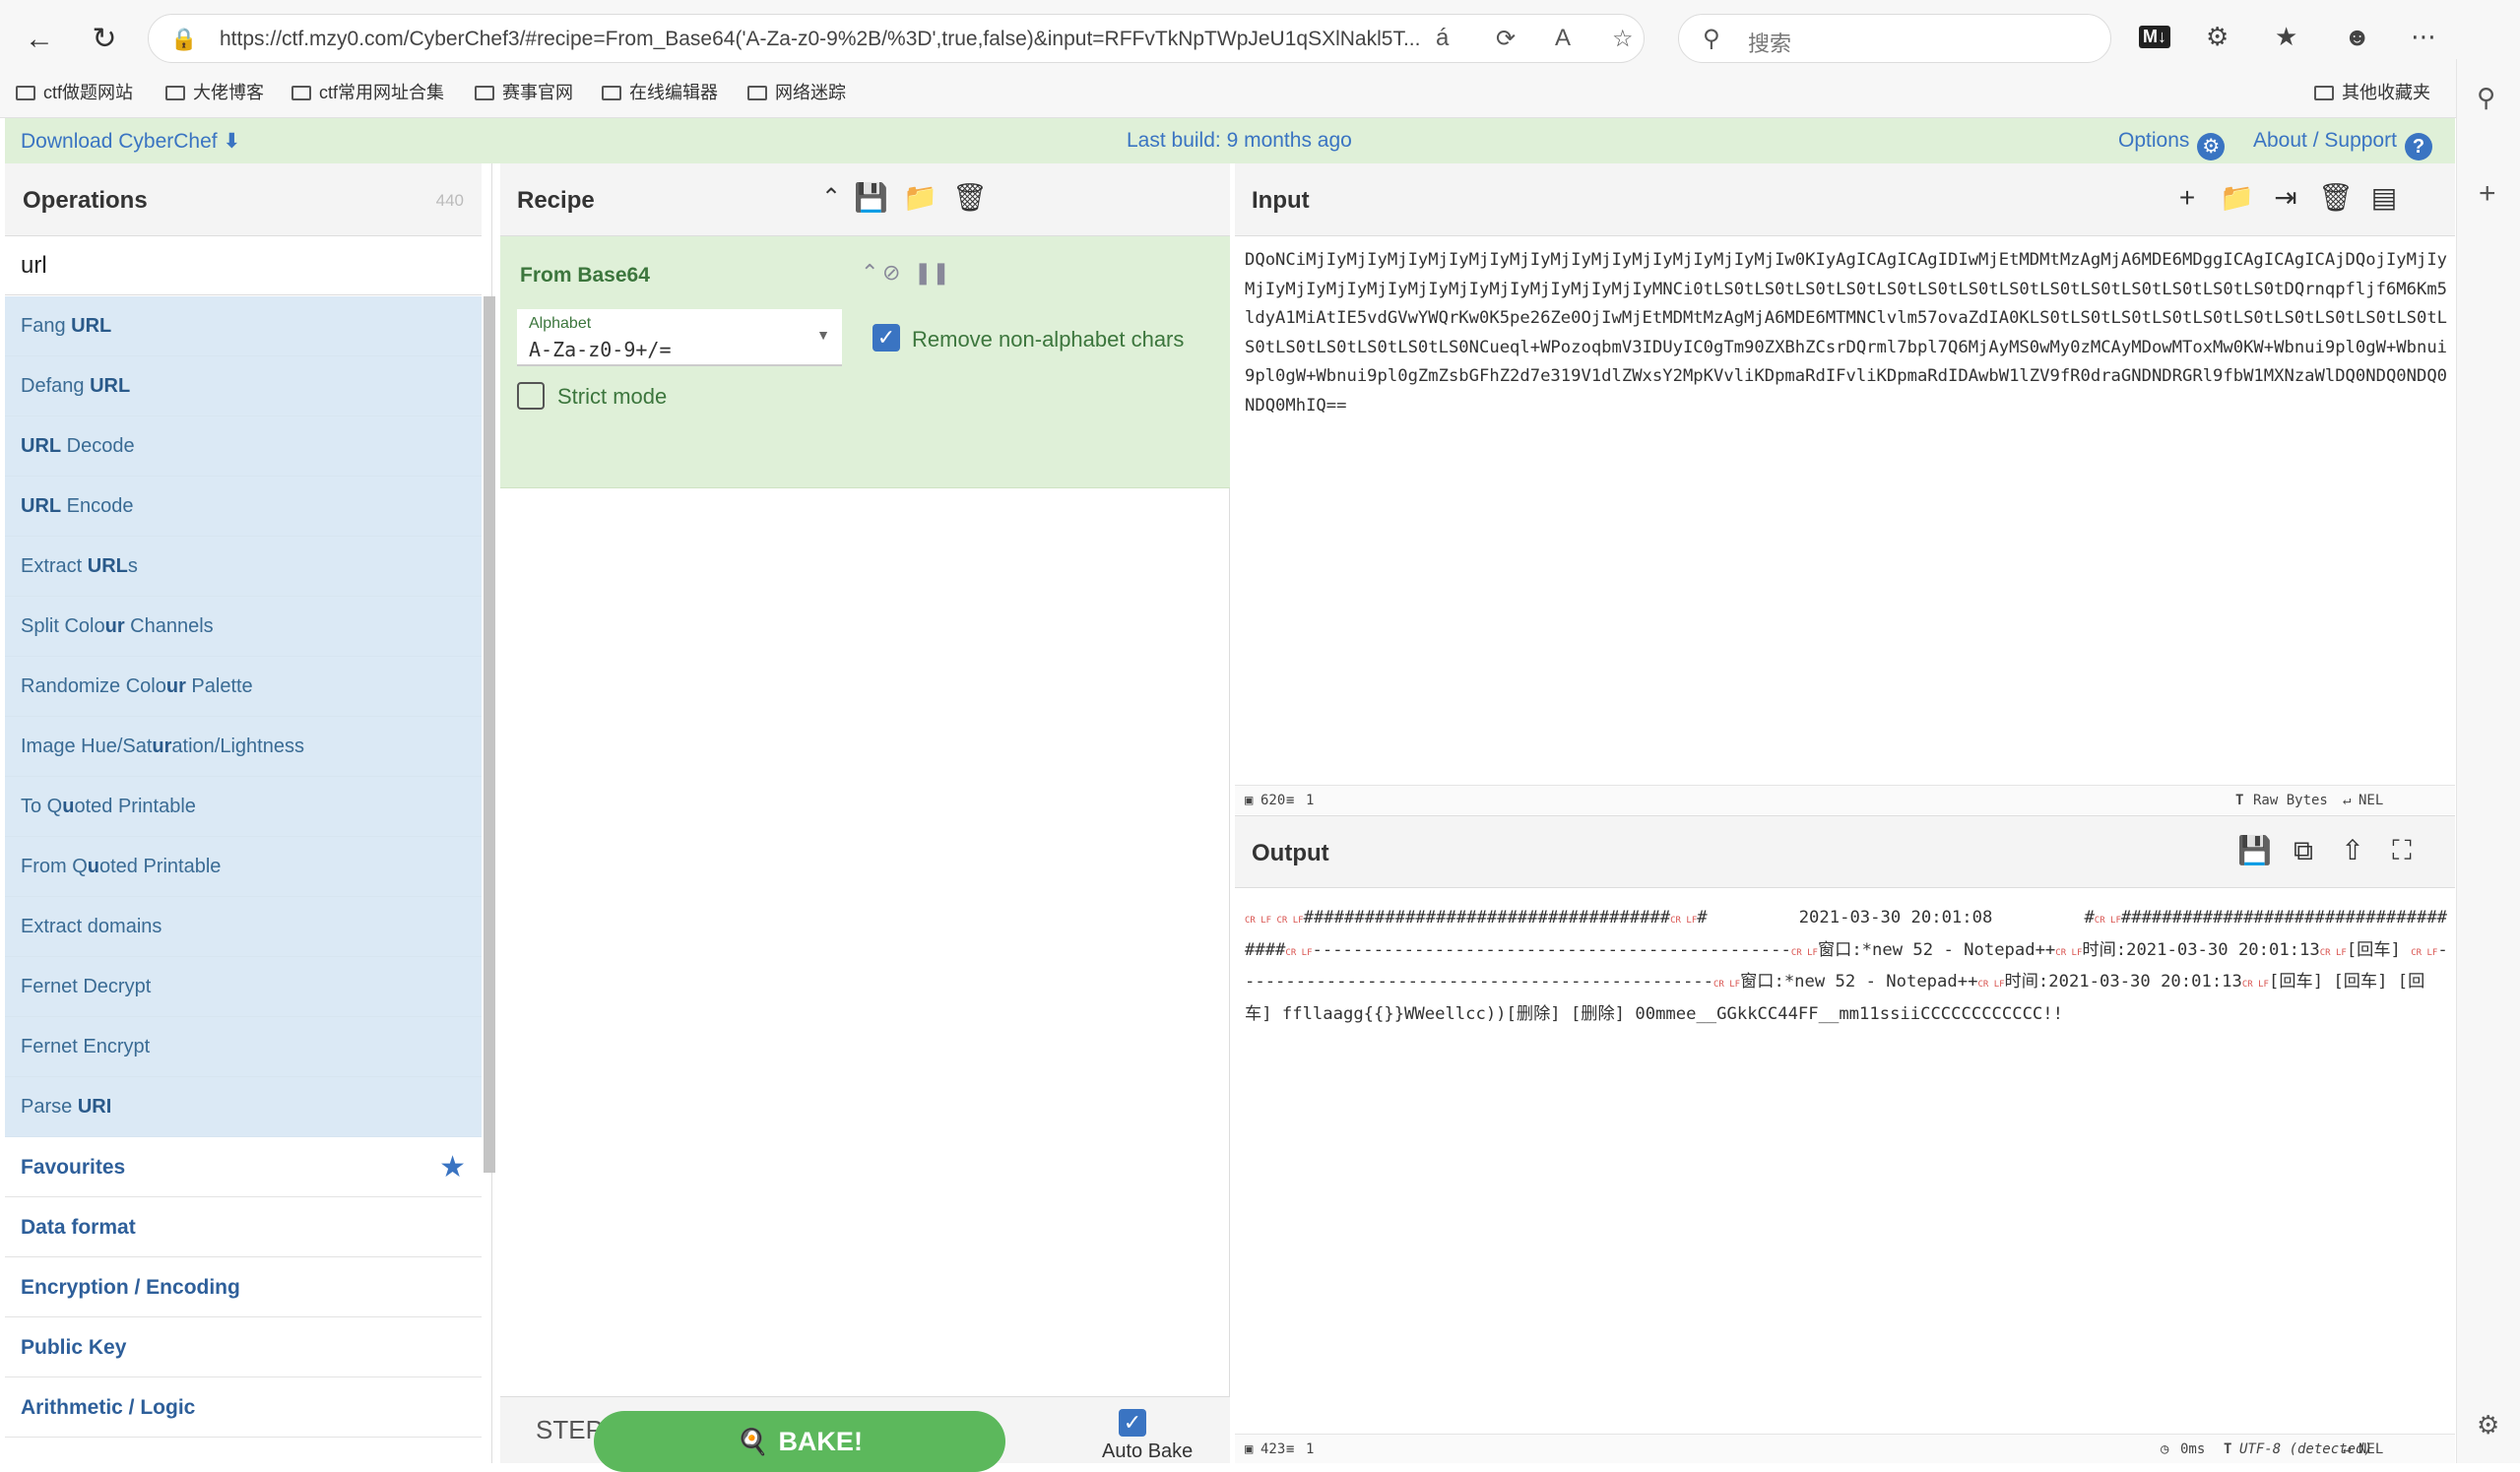 The image size is (2520, 1472). What do you see at coordinates (243, 1107) in the screenshot?
I see `operation-result: Parse URI` at bounding box center [243, 1107].